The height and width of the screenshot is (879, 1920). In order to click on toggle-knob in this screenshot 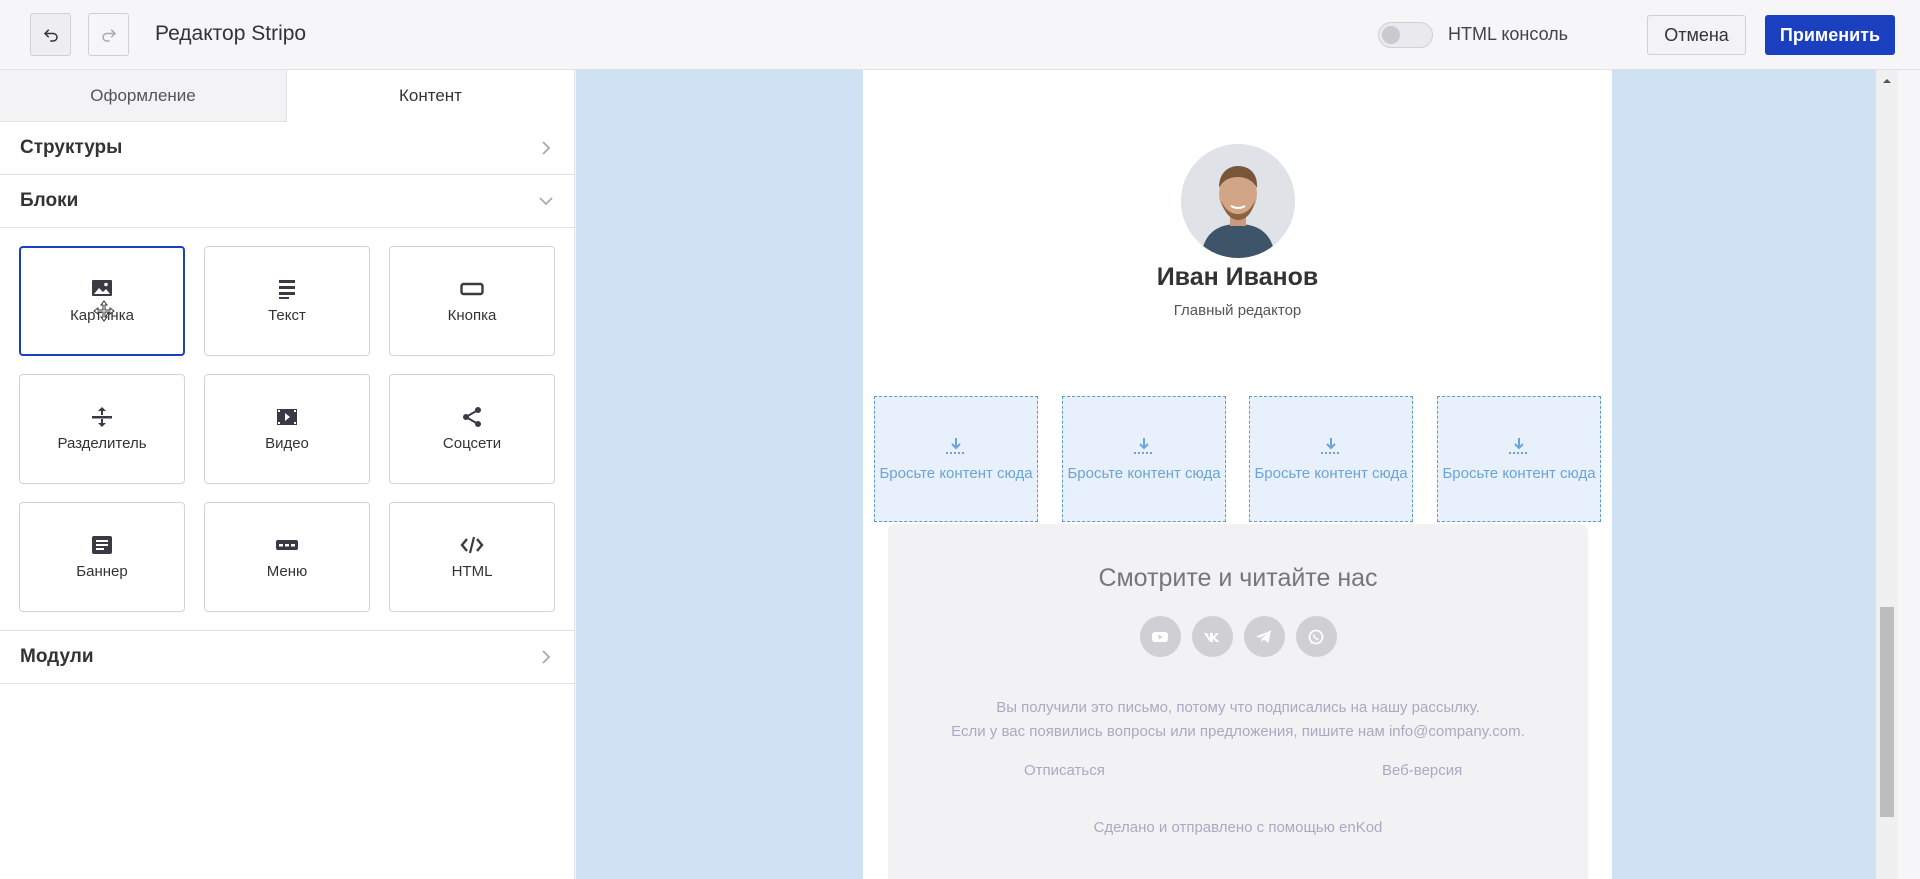, I will do `click(1391, 35)`.